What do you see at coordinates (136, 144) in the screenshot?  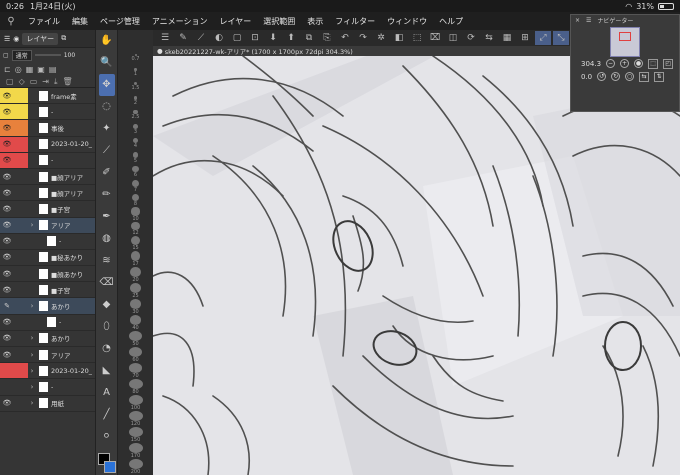 I see `brush-size-item: 4` at bounding box center [136, 144].